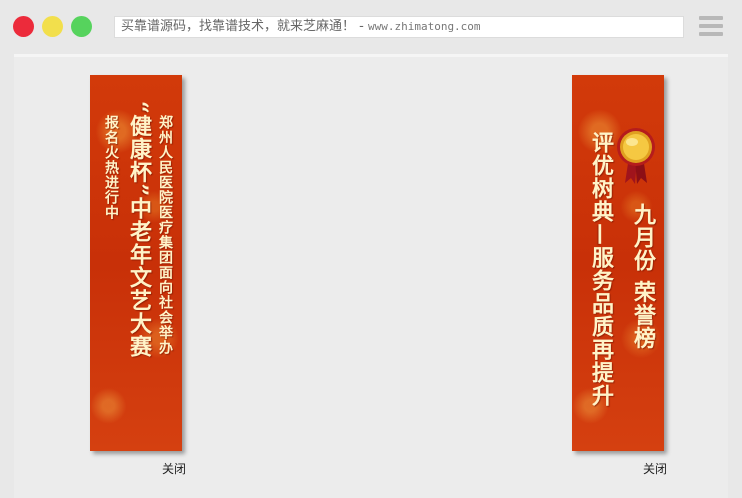  I want to click on left-couplet-line2: “健康杯”中老年文艺大赛, so click(139, 230).